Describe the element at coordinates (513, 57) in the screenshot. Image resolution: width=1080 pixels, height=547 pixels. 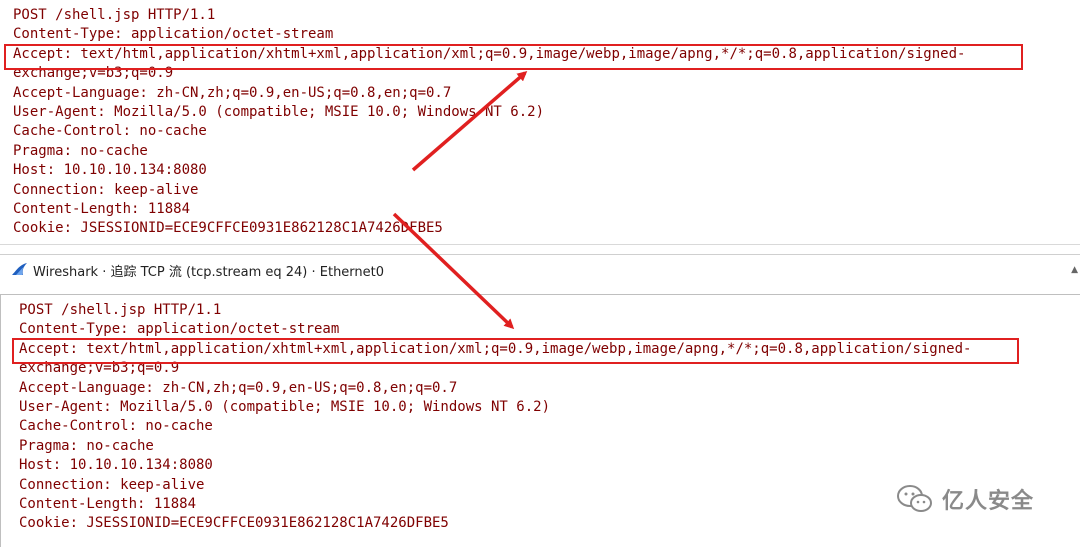
I see `accept-header-highlight-top` at that location.